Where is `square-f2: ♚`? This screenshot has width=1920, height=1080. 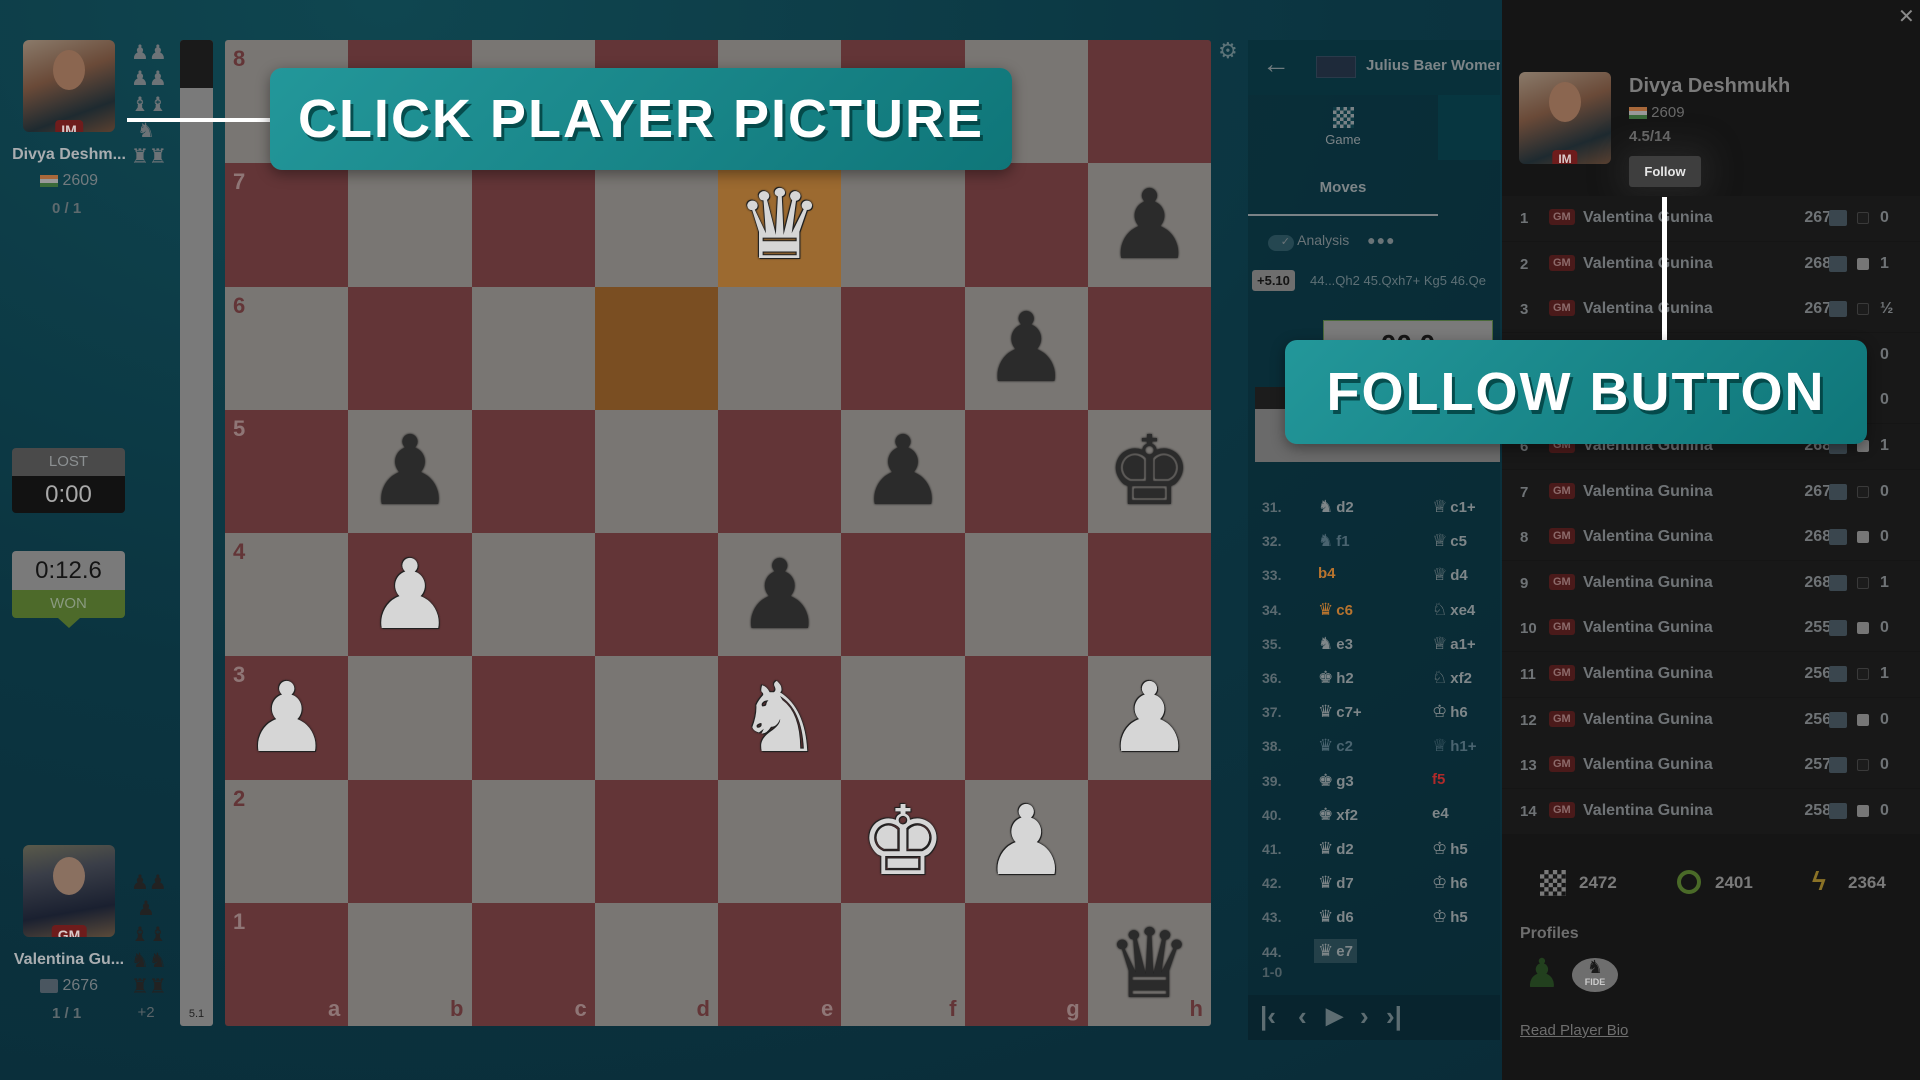
square-f2: ♚ is located at coordinates (903, 841).